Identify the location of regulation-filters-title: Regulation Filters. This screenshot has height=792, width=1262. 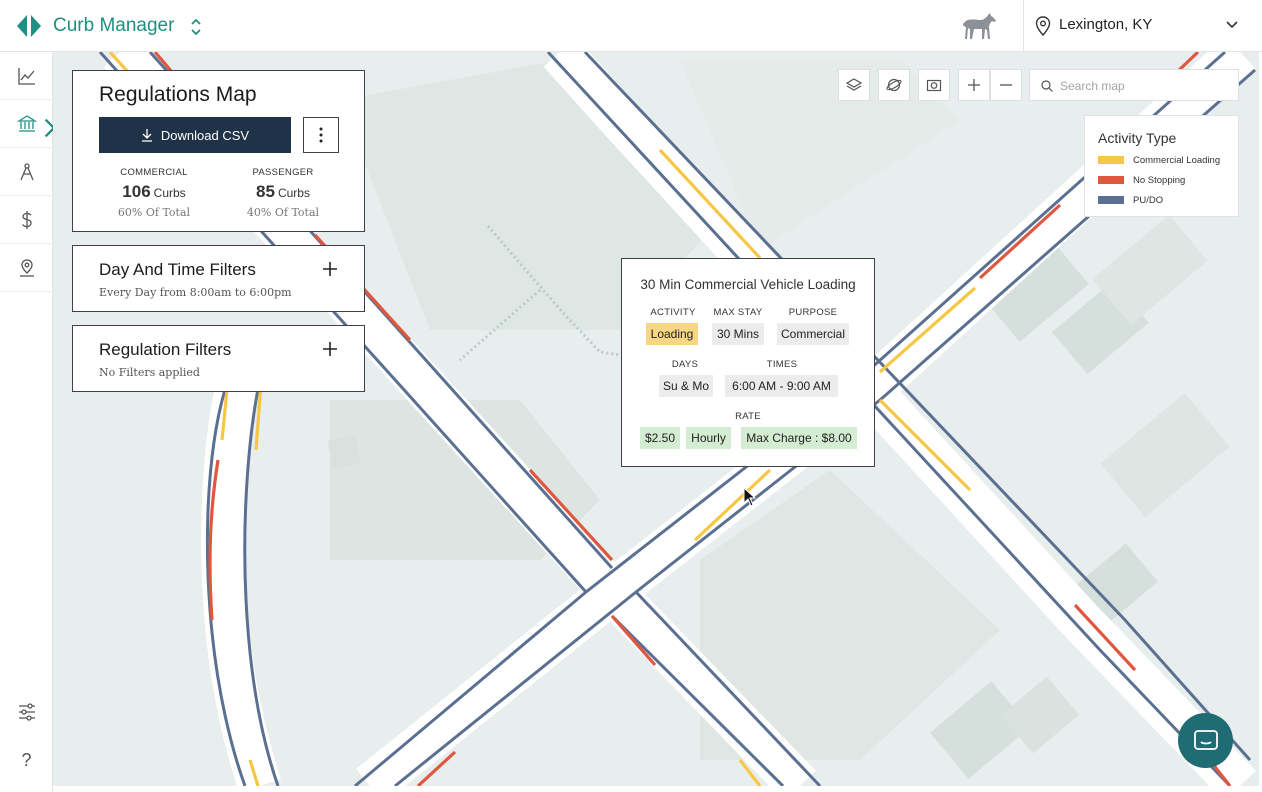
(165, 349).